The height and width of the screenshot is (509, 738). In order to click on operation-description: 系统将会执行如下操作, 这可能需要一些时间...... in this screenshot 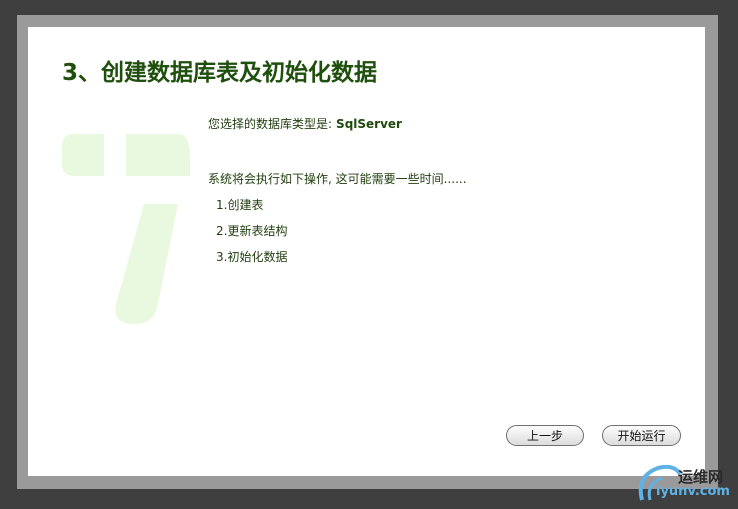, I will do `click(337, 179)`.